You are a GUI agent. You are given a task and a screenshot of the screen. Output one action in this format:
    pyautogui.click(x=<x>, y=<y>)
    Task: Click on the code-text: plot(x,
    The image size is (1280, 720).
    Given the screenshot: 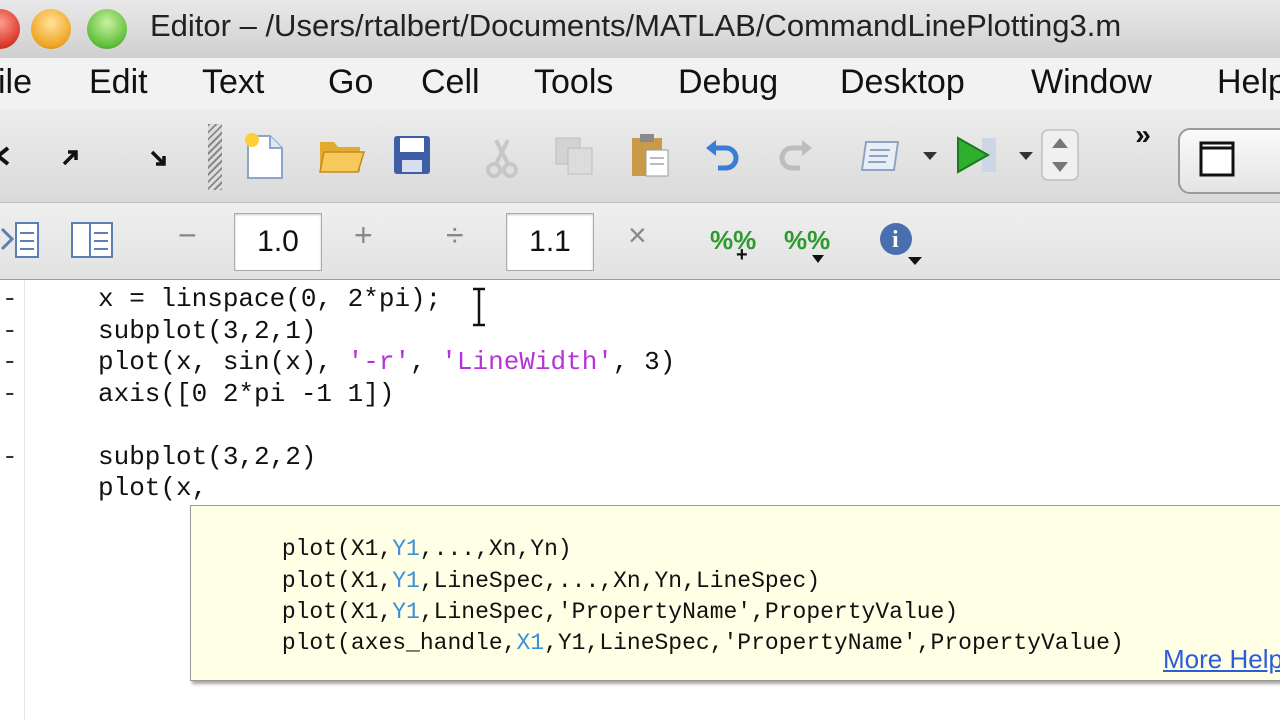 What is the action you would take?
    pyautogui.click(x=153, y=488)
    